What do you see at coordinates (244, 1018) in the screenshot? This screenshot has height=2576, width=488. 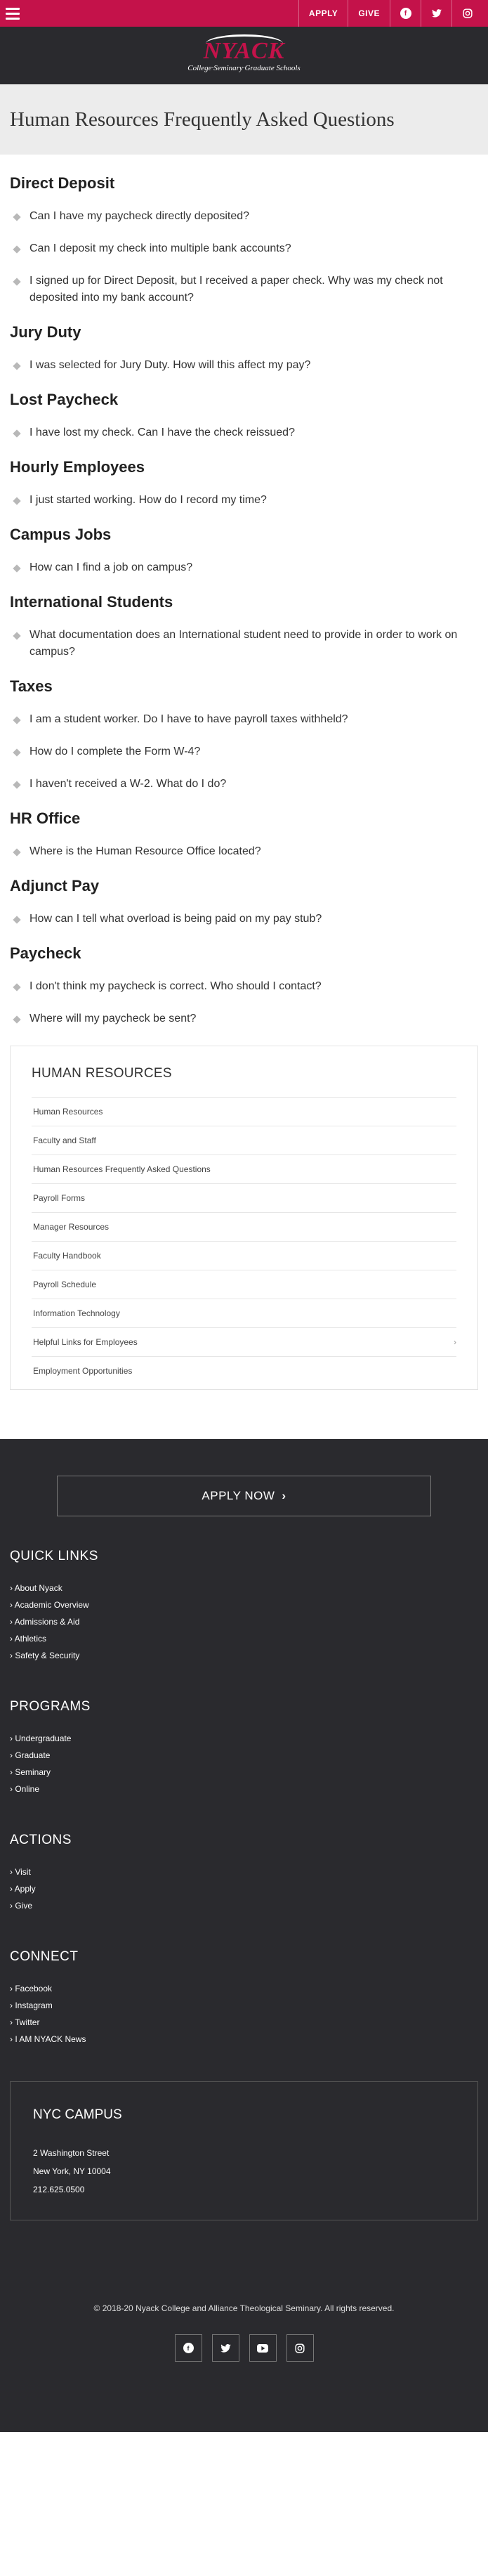 I see `faq-question: Where will my paycheck be sent?` at bounding box center [244, 1018].